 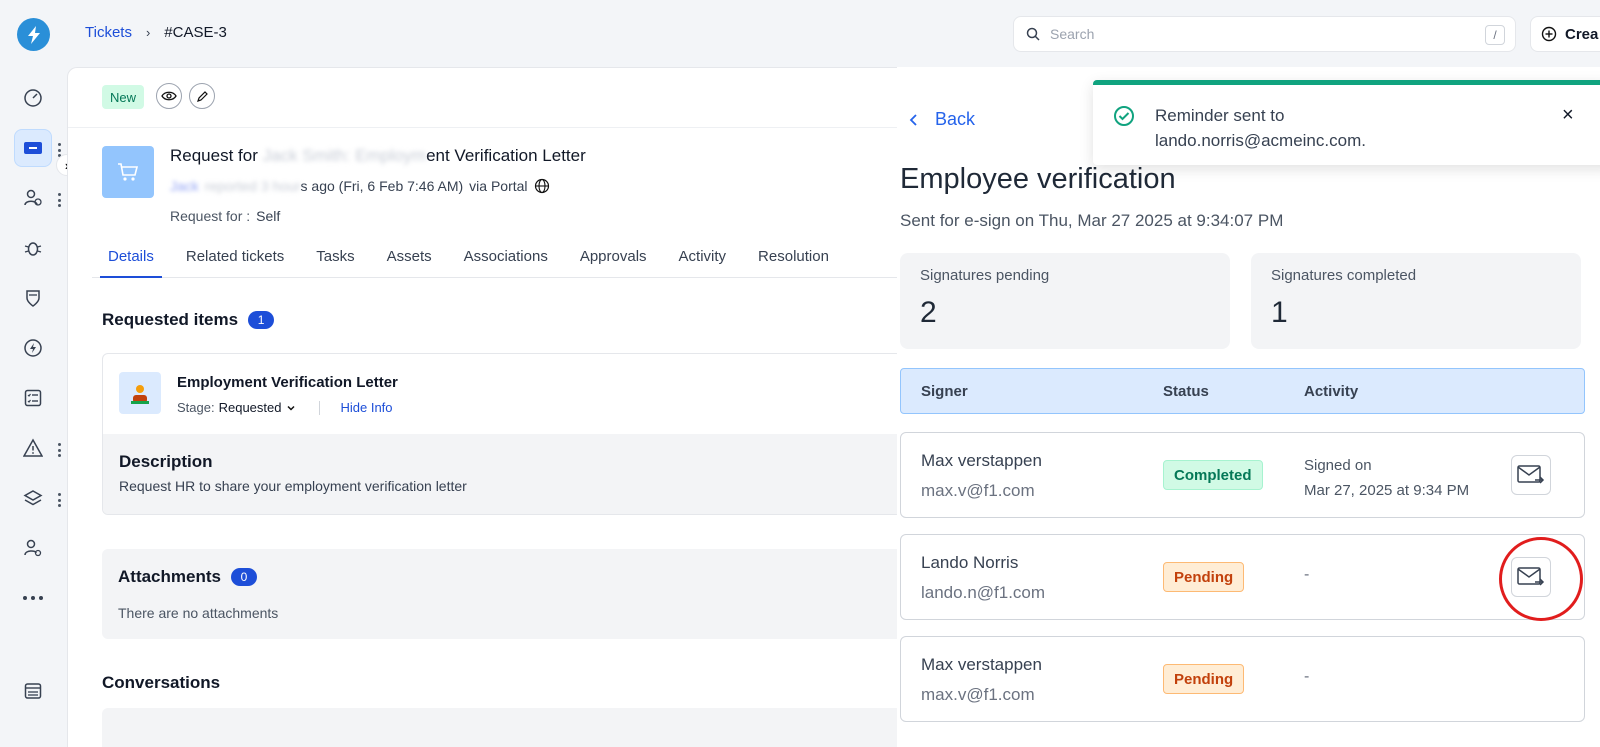 I want to click on top-bar: Tickets › #CASE-3 Search / Crea, so click(x=800, y=33).